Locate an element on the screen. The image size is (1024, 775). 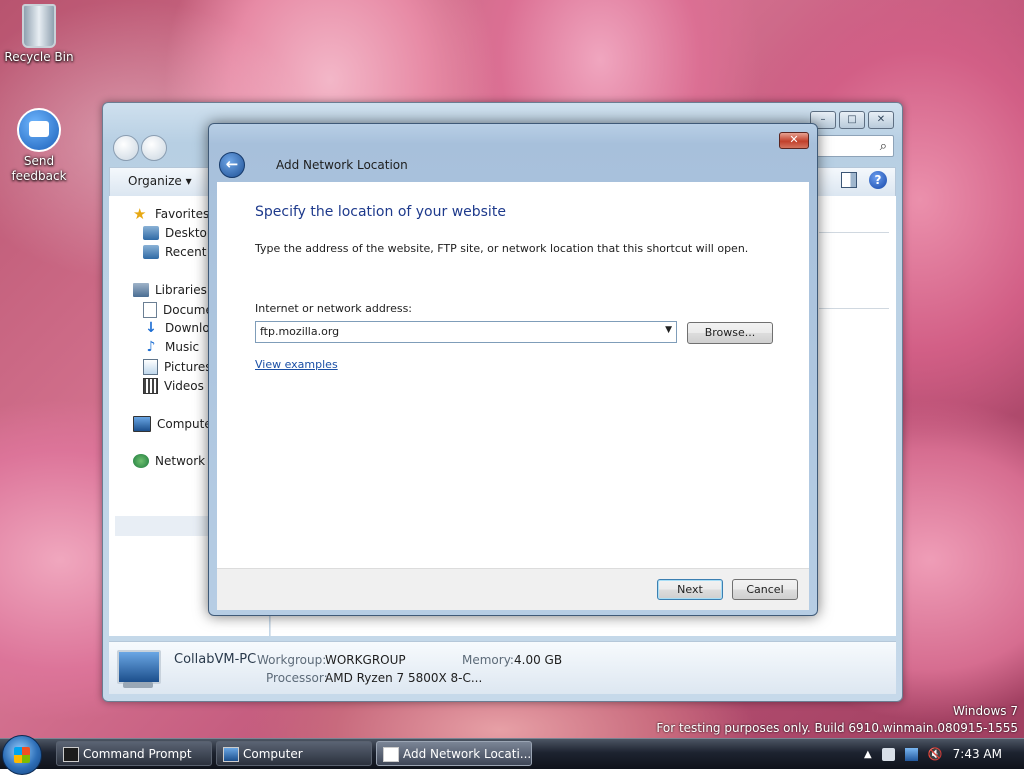
volume-muted-icon: 🔇 is located at coordinates (935, 754).